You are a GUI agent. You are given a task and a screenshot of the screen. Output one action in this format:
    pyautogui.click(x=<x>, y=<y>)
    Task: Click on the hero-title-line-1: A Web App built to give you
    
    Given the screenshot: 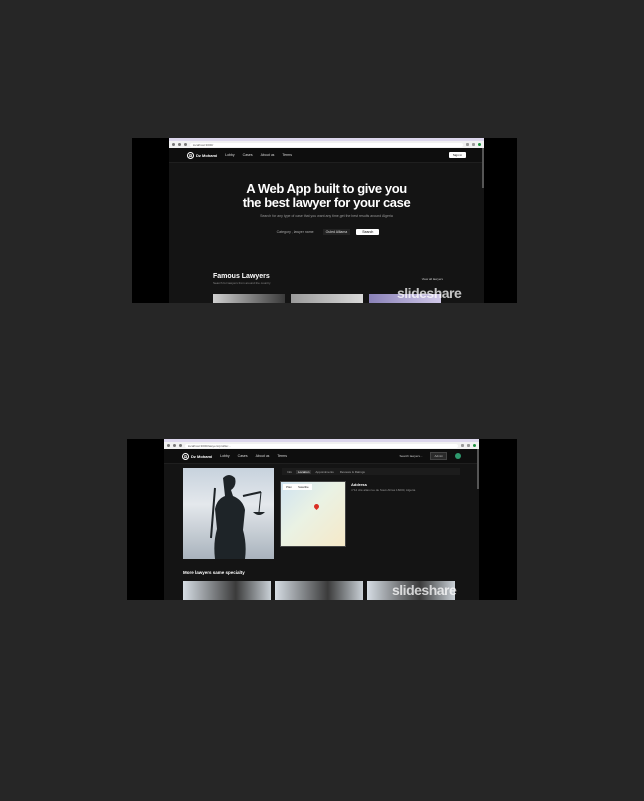 What is the action you would take?
    pyautogui.click(x=326, y=188)
    